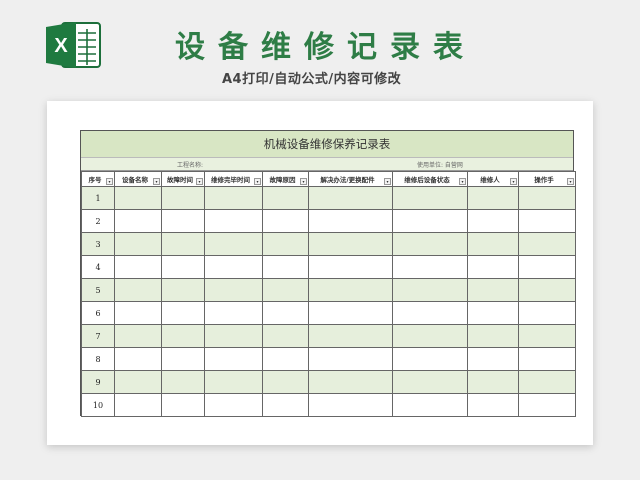 This screenshot has width=640, height=480. I want to click on row-number-cell: 6, so click(98, 313).